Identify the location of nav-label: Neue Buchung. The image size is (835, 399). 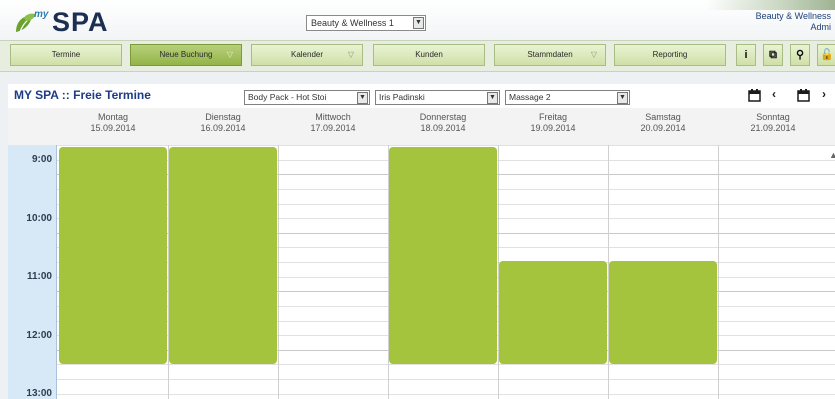
(186, 54).